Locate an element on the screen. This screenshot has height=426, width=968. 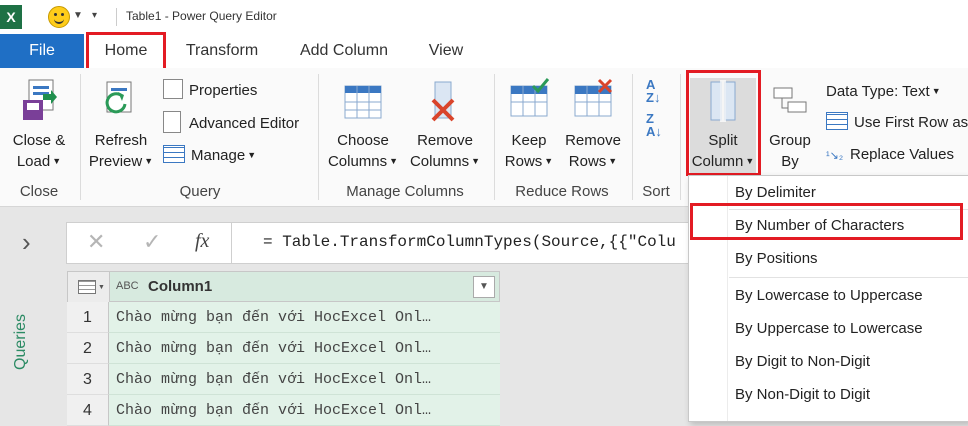
fx-icon: fx is located at coordinates (202, 241).